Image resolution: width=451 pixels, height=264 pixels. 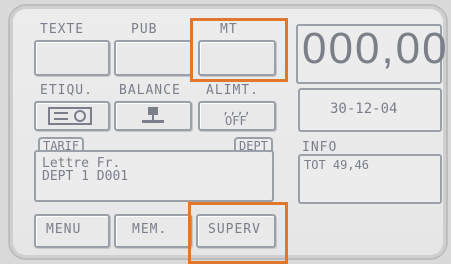 What do you see at coordinates (154, 176) in the screenshot?
I see `tarif-panel: Lettre Fr. DEPT 1 D001` at bounding box center [154, 176].